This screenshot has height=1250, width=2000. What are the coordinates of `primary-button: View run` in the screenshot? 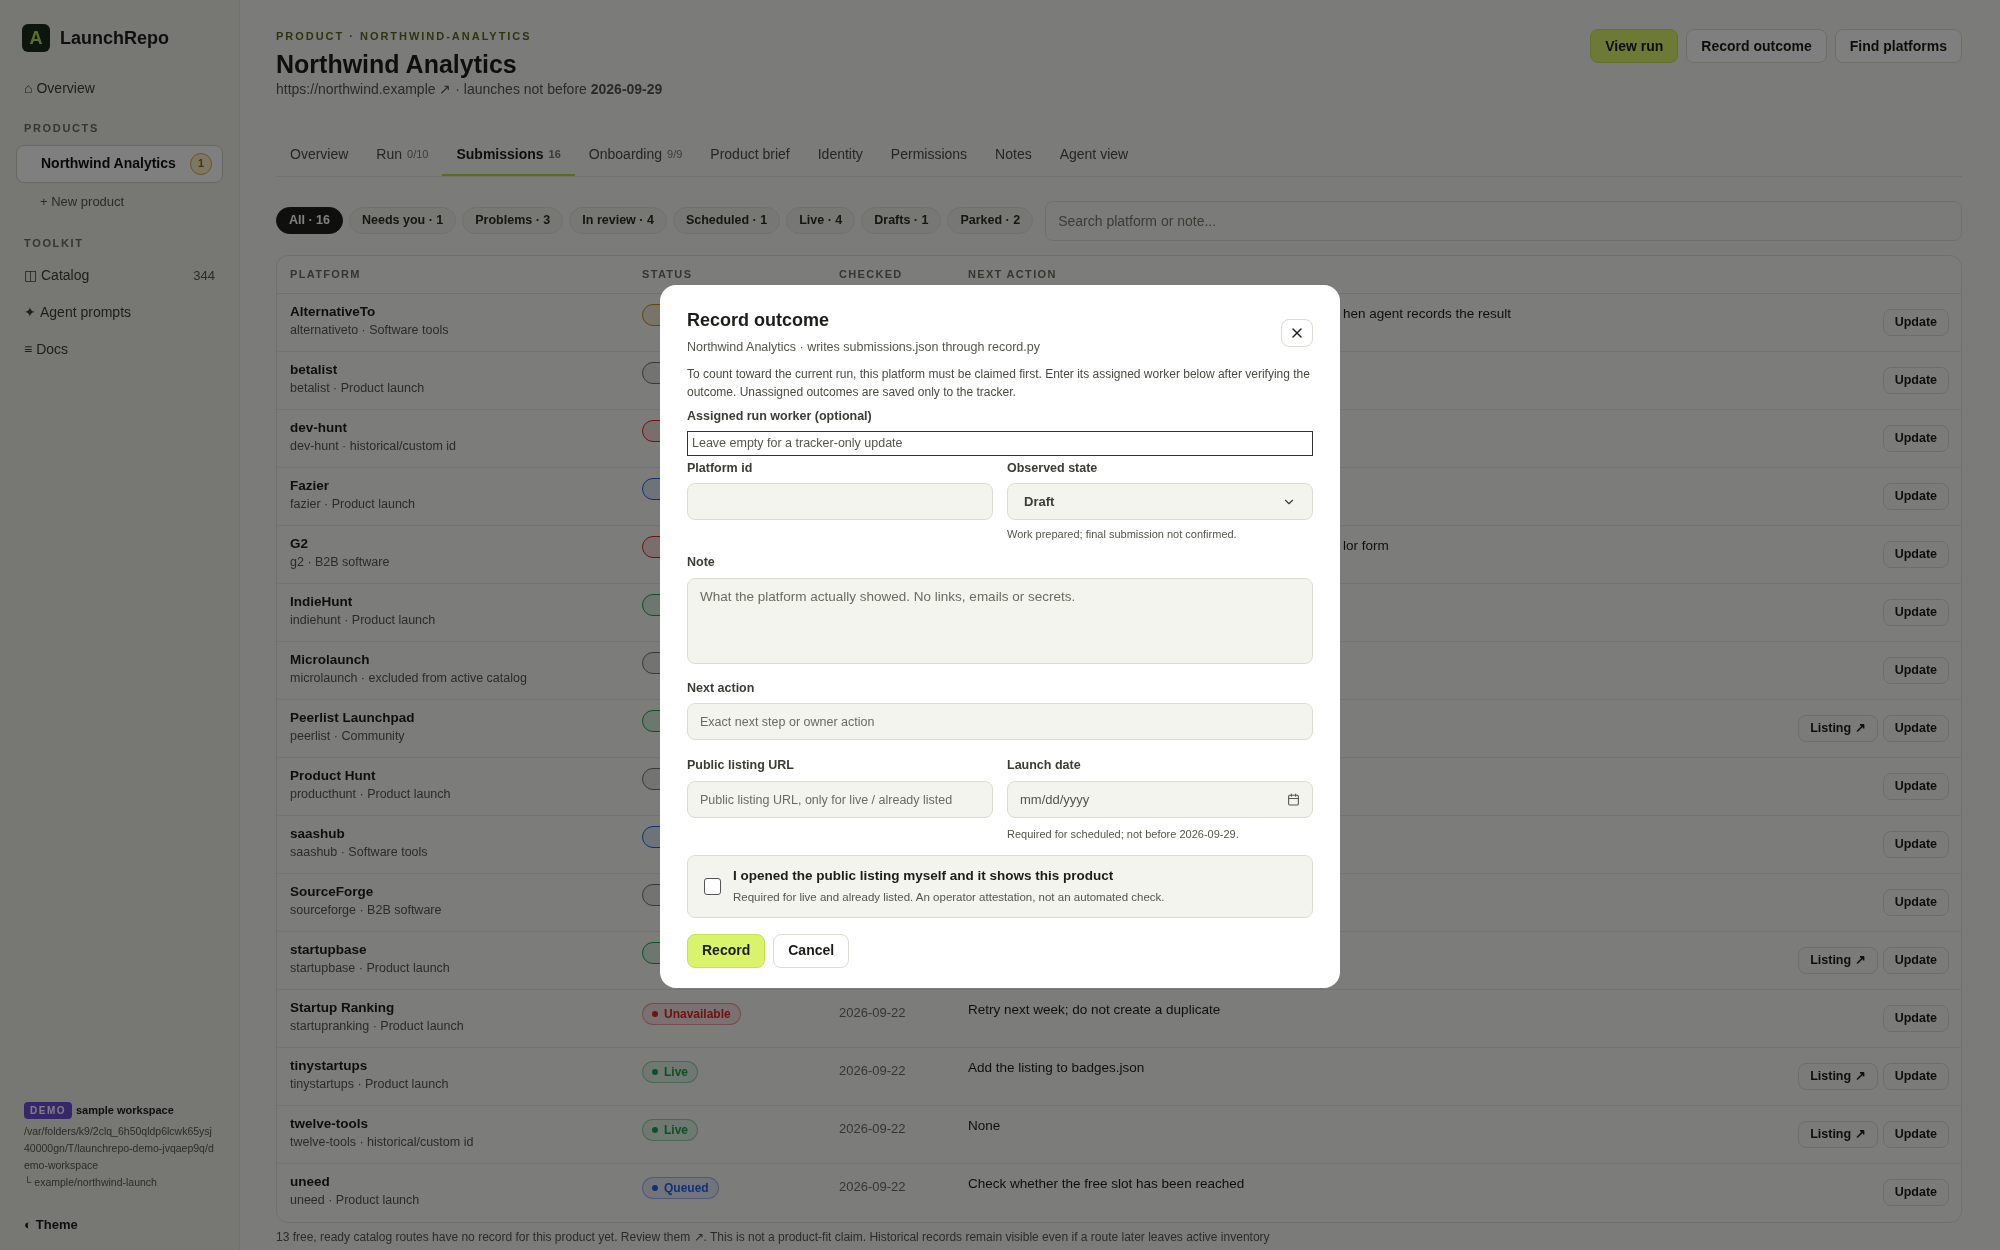 It's located at (1634, 46).